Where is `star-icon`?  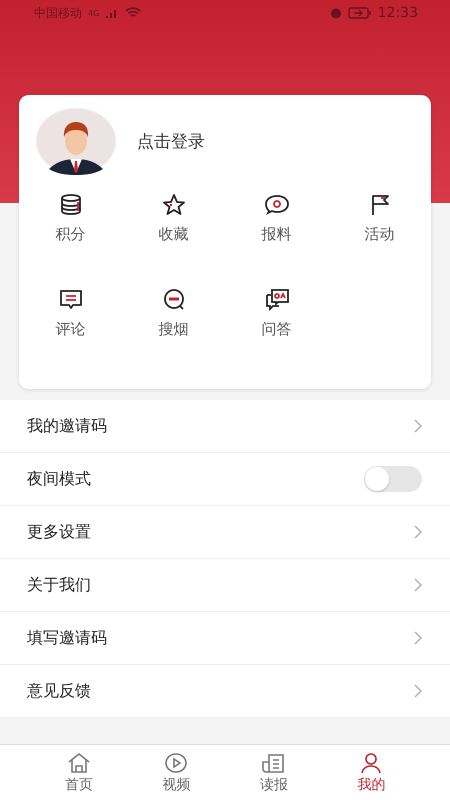 star-icon is located at coordinates (173, 205).